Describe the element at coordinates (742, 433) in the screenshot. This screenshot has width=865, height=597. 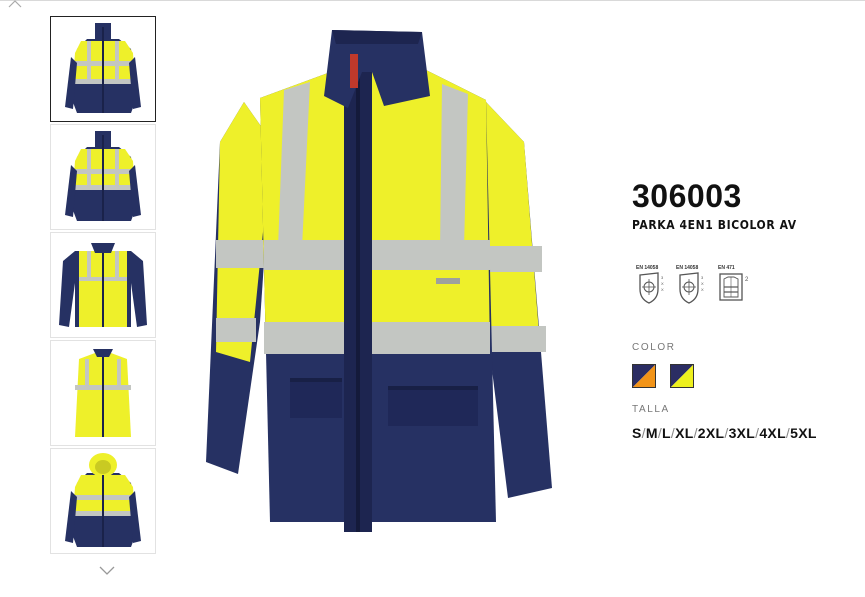
I see `size-option: 3XL` at that location.